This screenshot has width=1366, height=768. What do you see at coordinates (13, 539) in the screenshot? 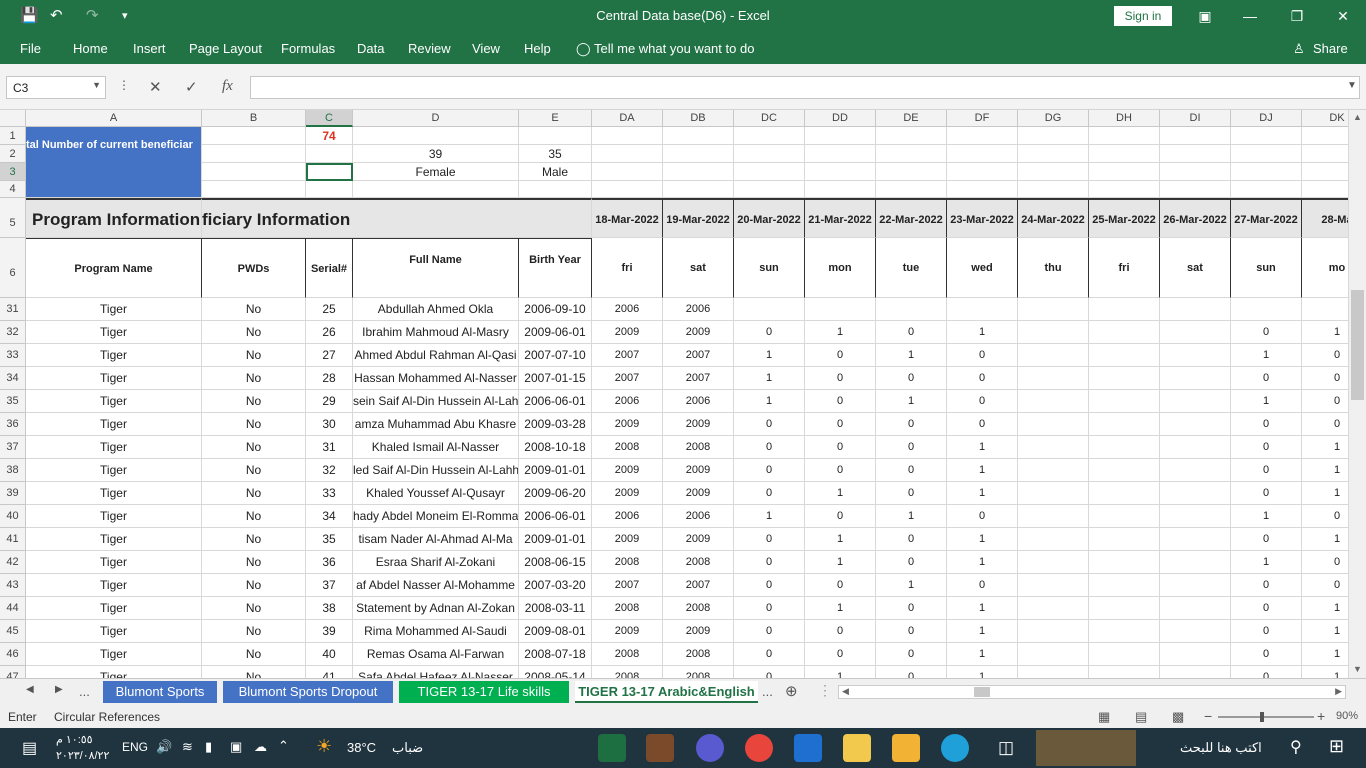
I see `row-header: 41` at bounding box center [13, 539].